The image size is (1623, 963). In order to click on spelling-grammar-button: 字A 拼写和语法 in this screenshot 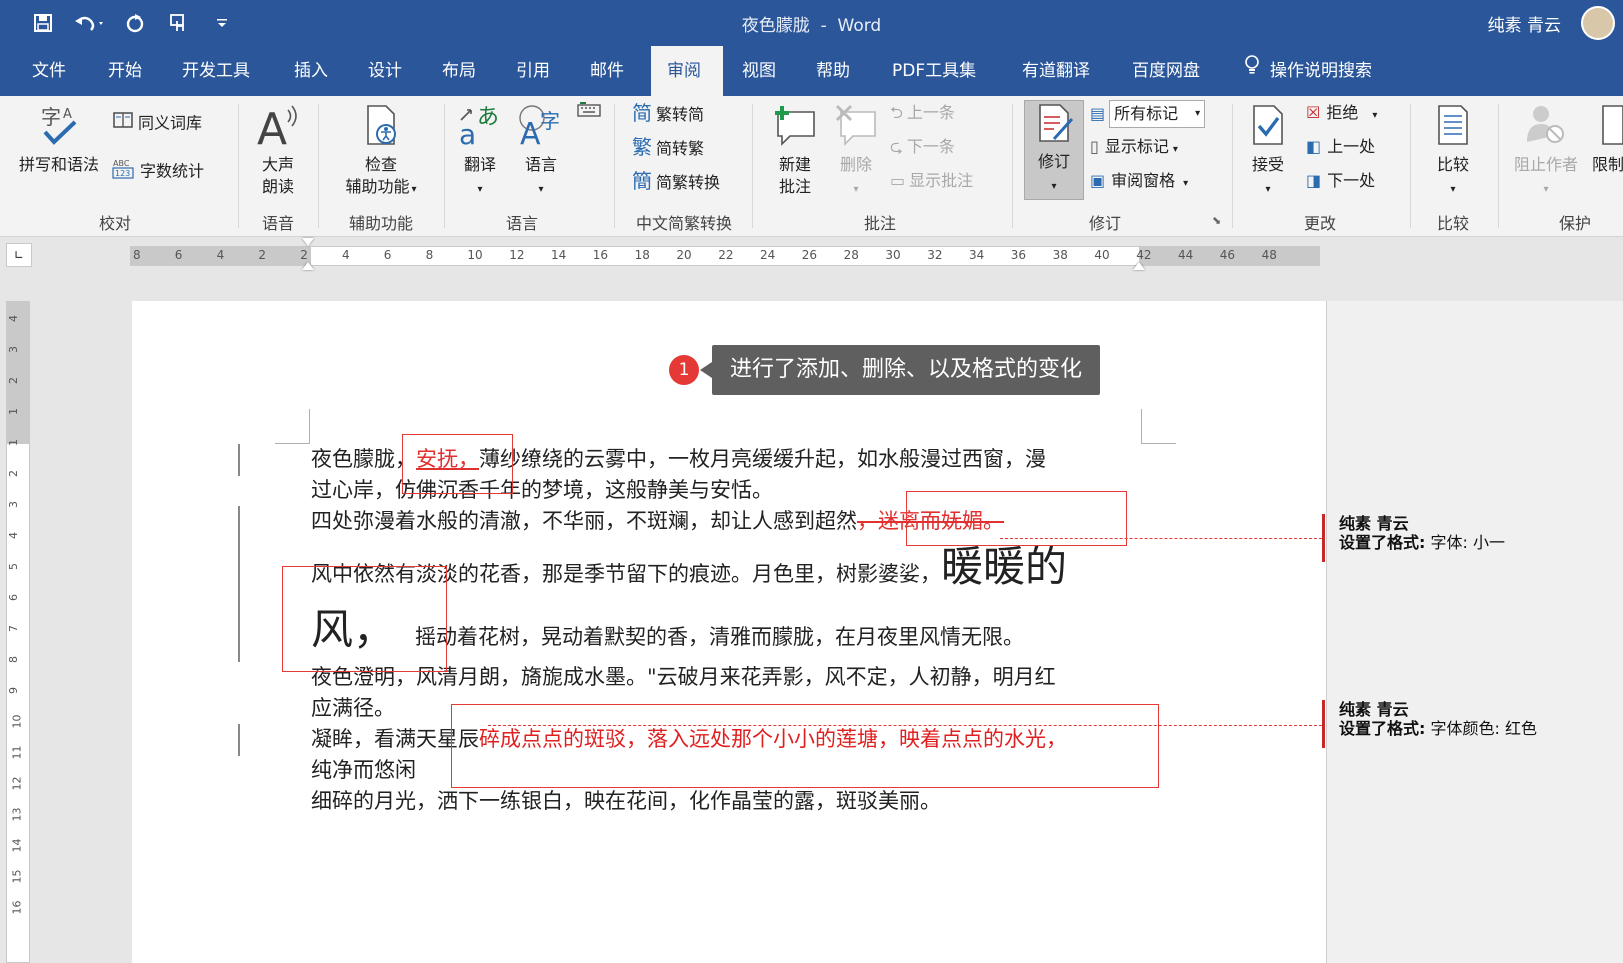, I will do `click(59, 139)`.